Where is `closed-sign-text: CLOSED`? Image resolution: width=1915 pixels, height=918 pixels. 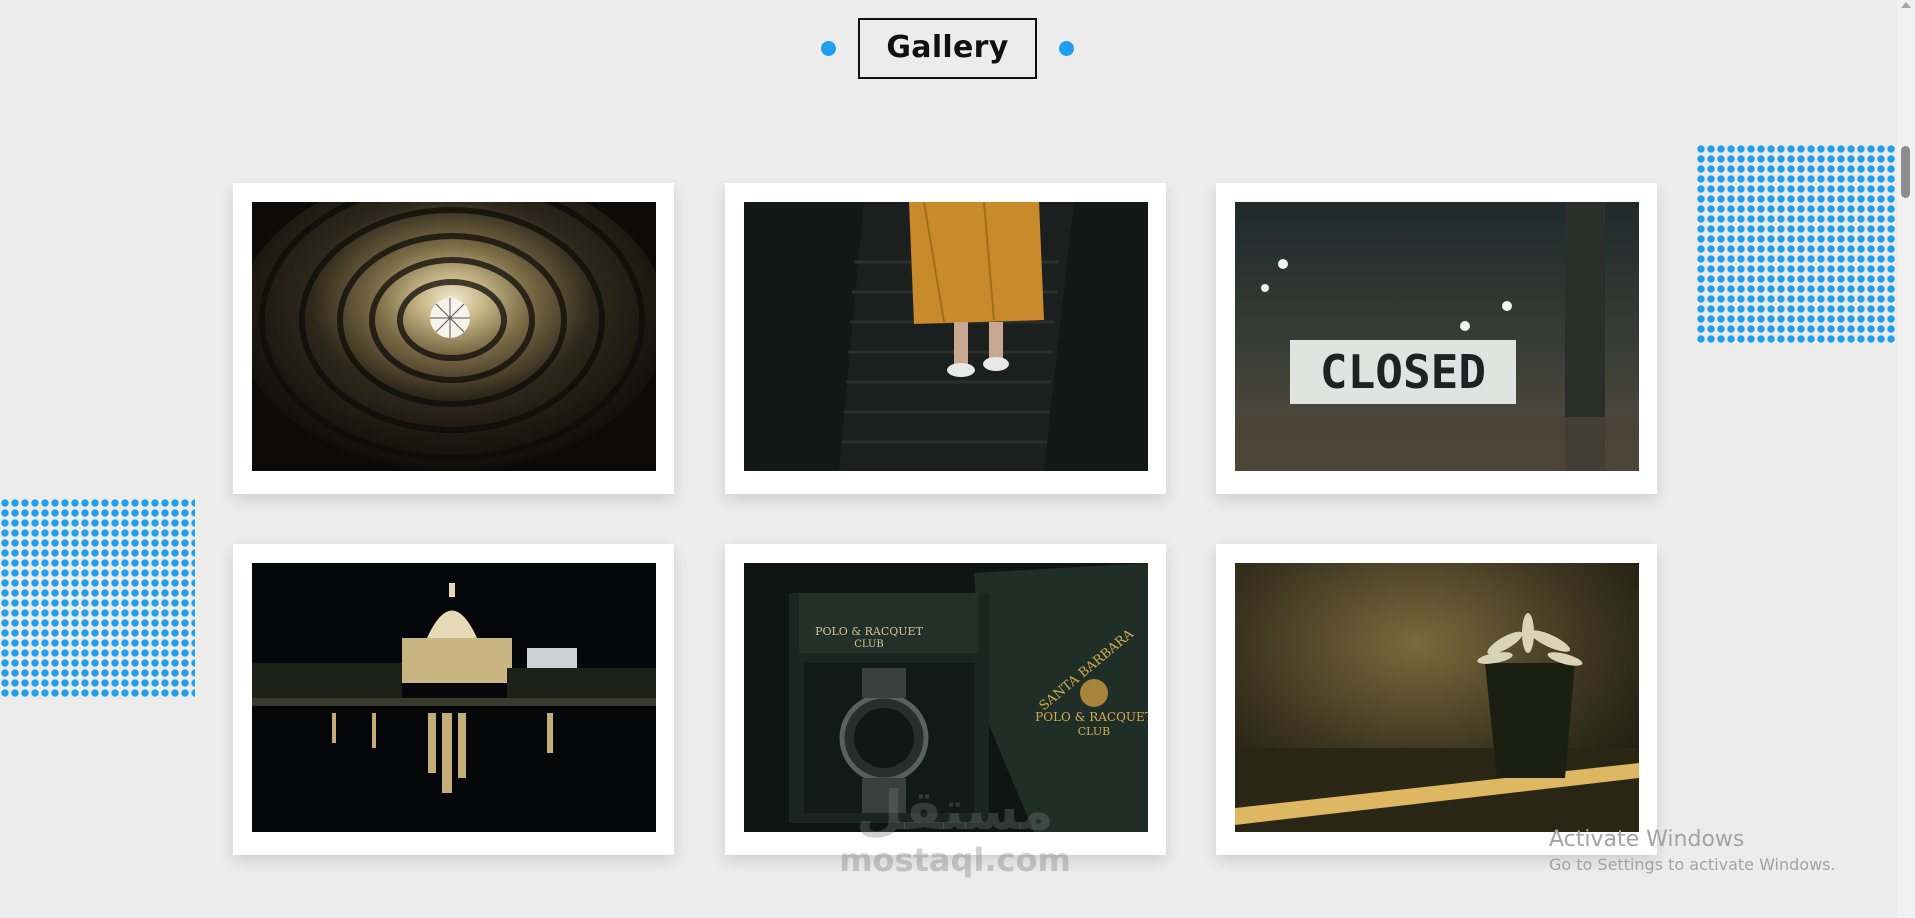 closed-sign-text: CLOSED is located at coordinates (1403, 372).